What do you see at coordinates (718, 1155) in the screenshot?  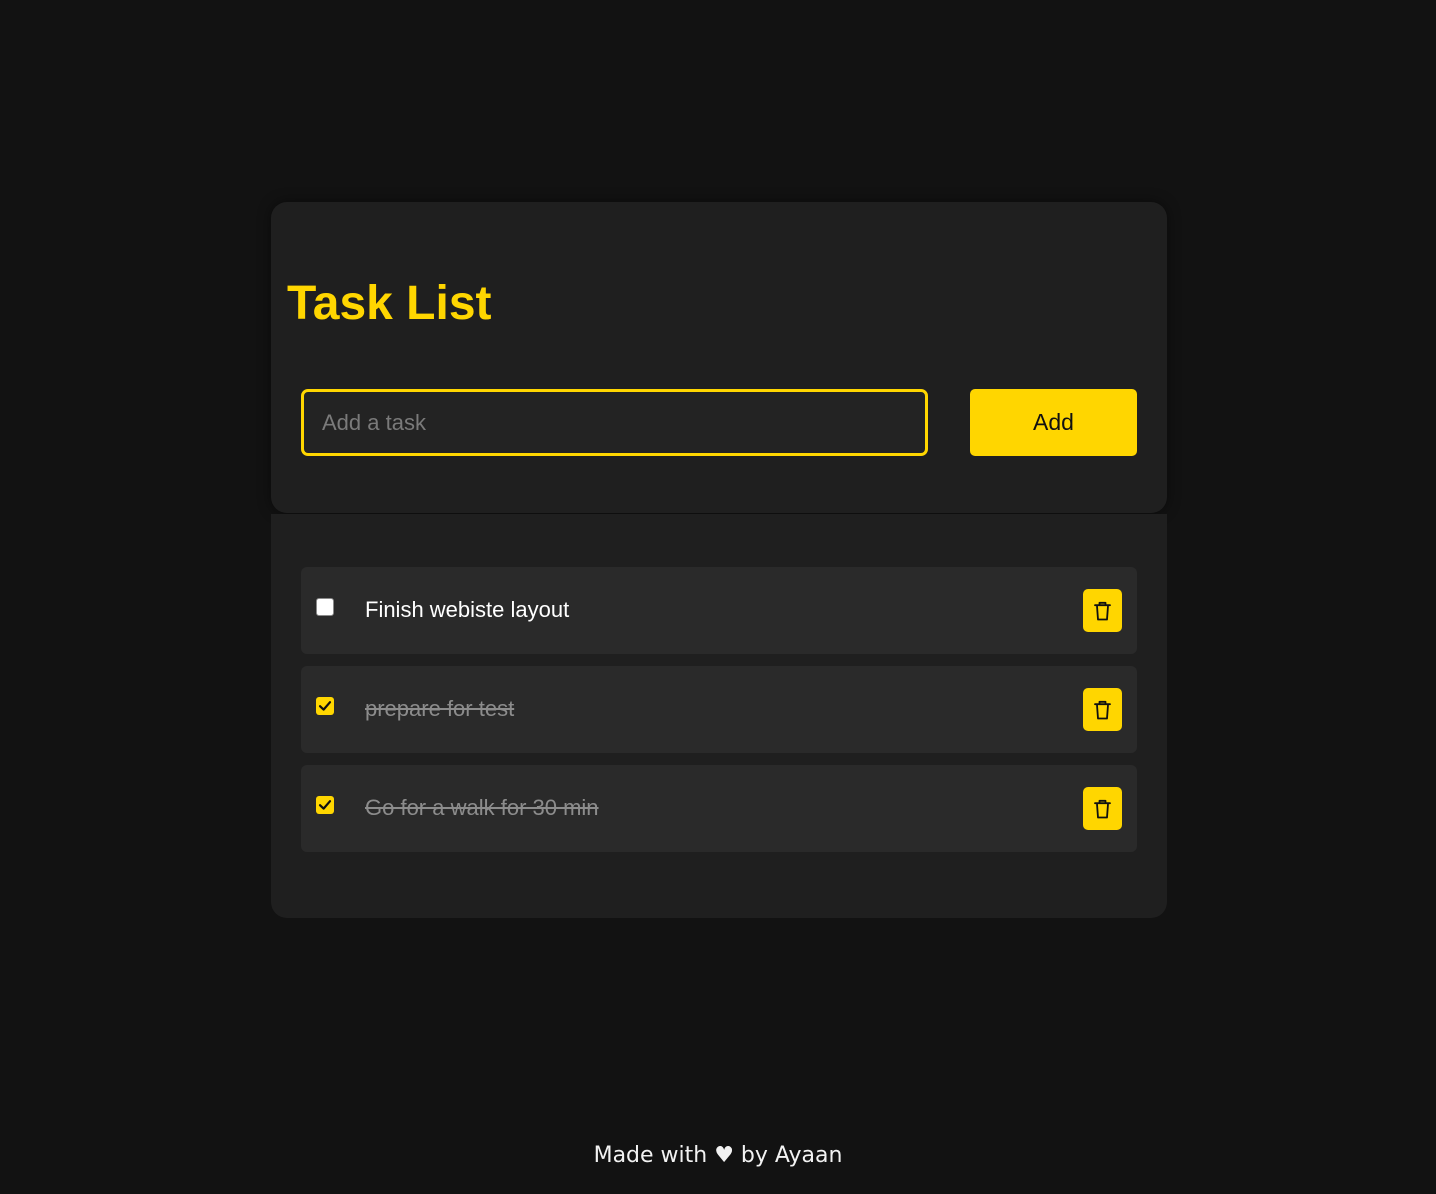 I see `footer-credit: Made with ♥ by Ayaan` at bounding box center [718, 1155].